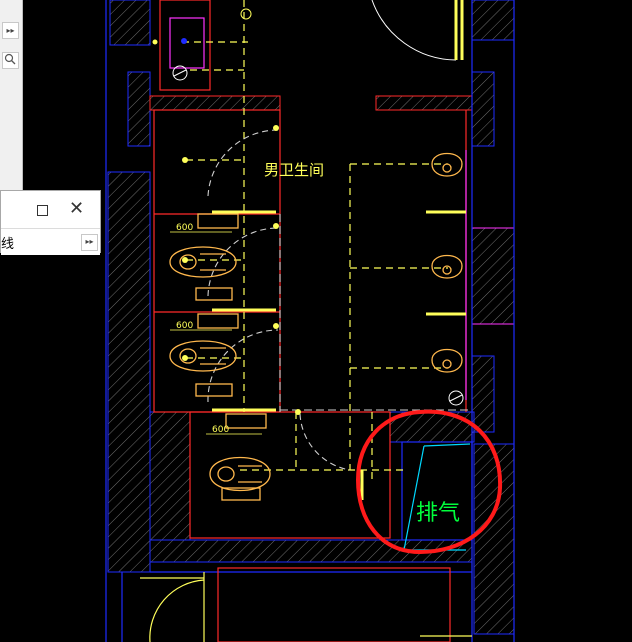 The width and height of the screenshot is (632, 642). What do you see at coordinates (438, 513) in the screenshot?
I see `exhaust-label: 排气` at bounding box center [438, 513].